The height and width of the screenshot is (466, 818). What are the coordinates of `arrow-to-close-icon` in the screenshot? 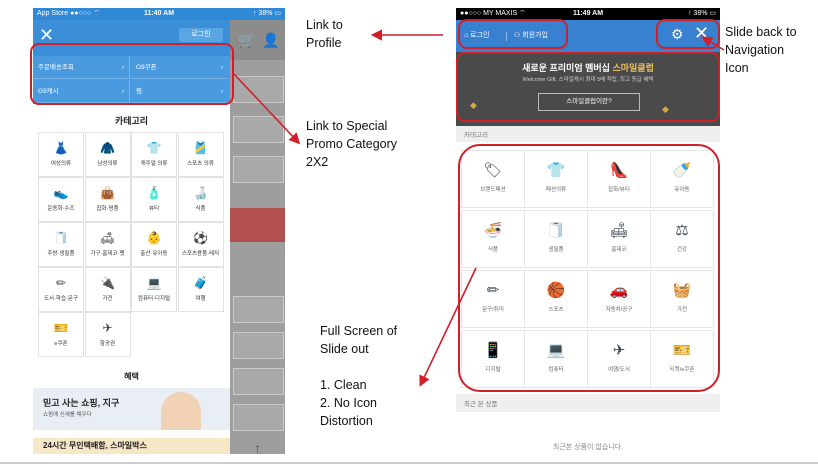 It's located at (713, 43).